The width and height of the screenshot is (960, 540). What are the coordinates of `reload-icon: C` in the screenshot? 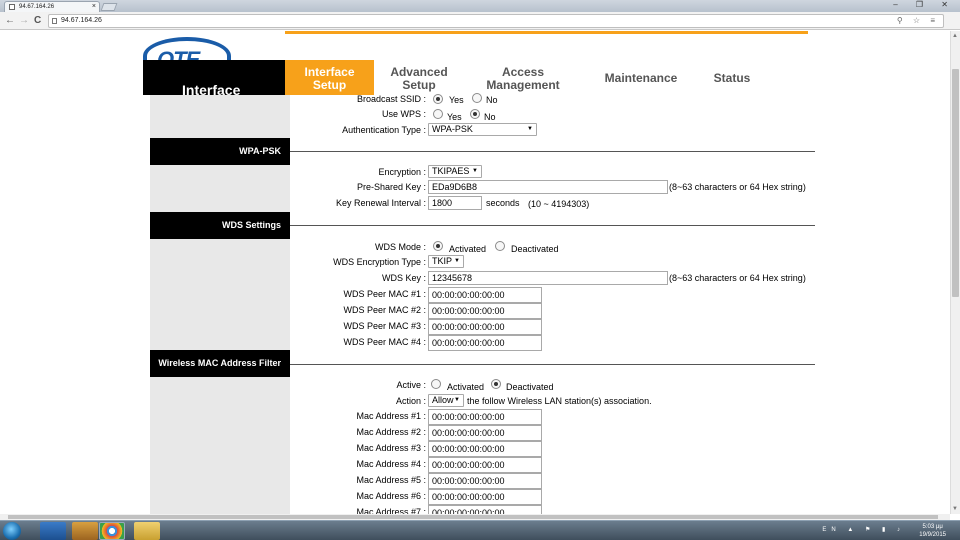 It's located at (37, 20).